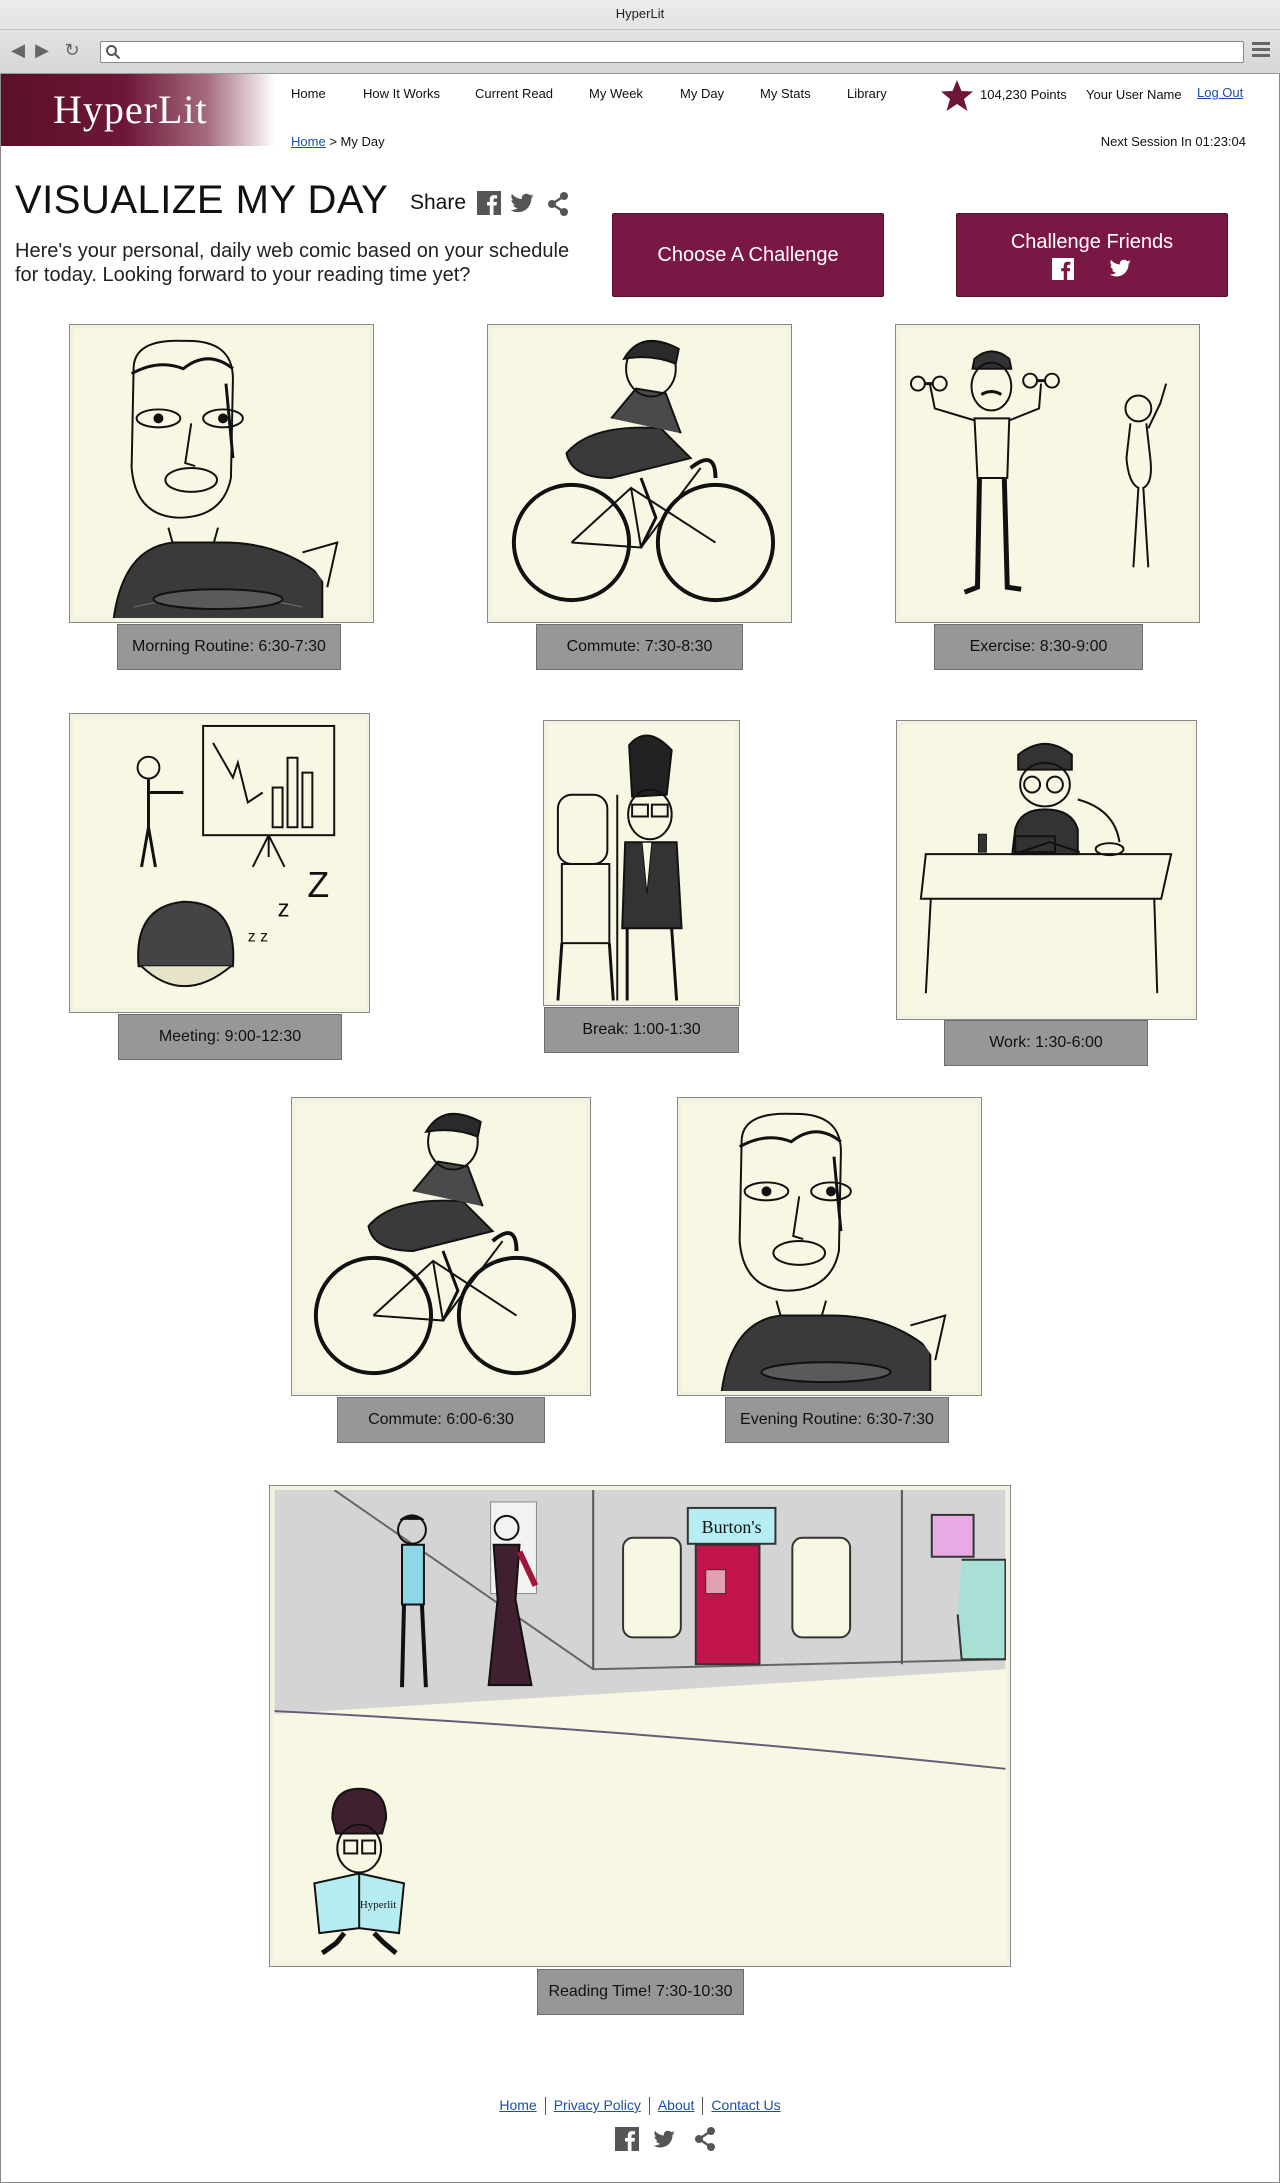 This screenshot has width=1280, height=2183. What do you see at coordinates (308, 141) in the screenshot?
I see `breadcrumb-home: Home` at bounding box center [308, 141].